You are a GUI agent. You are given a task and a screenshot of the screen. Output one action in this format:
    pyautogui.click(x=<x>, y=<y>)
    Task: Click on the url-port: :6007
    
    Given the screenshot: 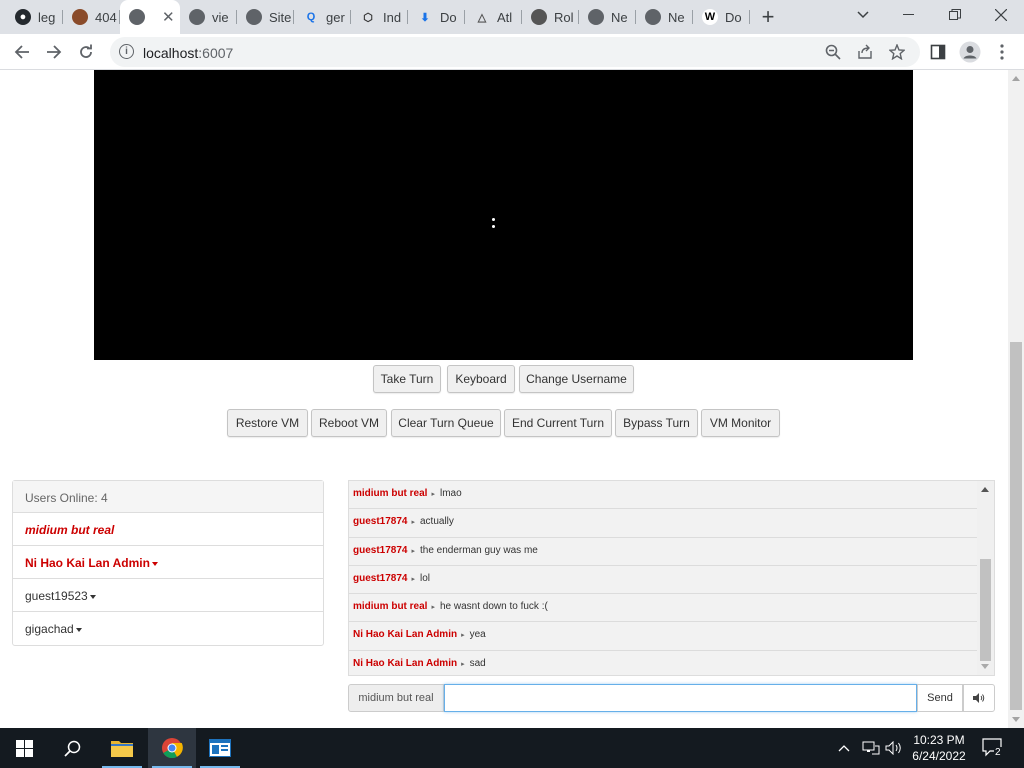 What is the action you would take?
    pyautogui.click(x=216, y=53)
    